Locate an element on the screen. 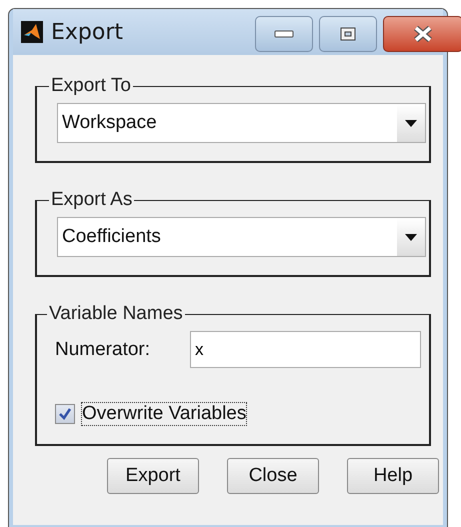  dialog-button: Help is located at coordinates (393, 476).